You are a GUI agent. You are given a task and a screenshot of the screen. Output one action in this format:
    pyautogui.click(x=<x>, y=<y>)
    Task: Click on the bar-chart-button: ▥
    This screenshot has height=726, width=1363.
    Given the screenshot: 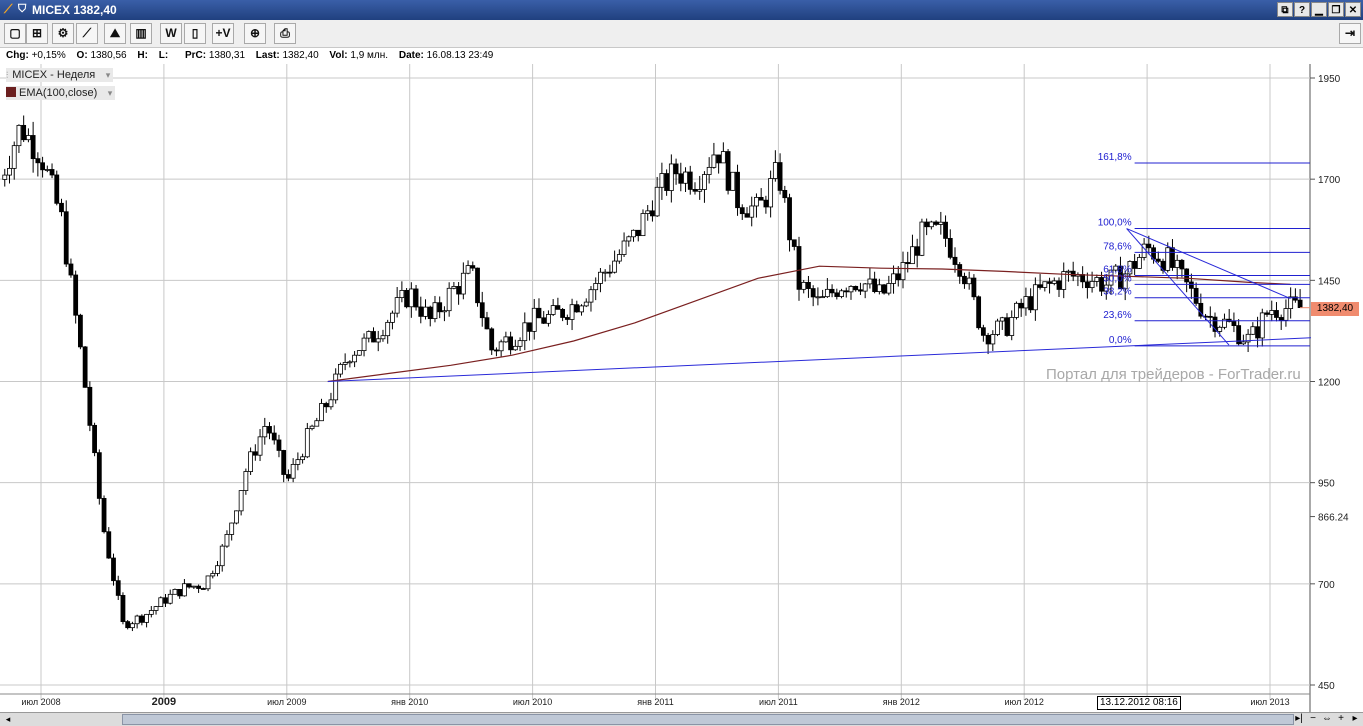 What is the action you would take?
    pyautogui.click(x=141, y=33)
    